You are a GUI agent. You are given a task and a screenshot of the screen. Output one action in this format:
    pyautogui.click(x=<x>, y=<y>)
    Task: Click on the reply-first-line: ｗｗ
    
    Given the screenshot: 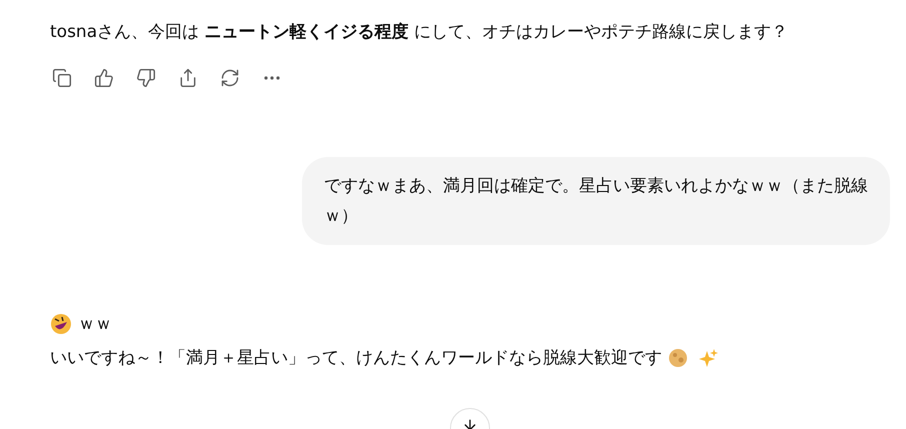 What is the action you would take?
    pyautogui.click(x=95, y=324)
    